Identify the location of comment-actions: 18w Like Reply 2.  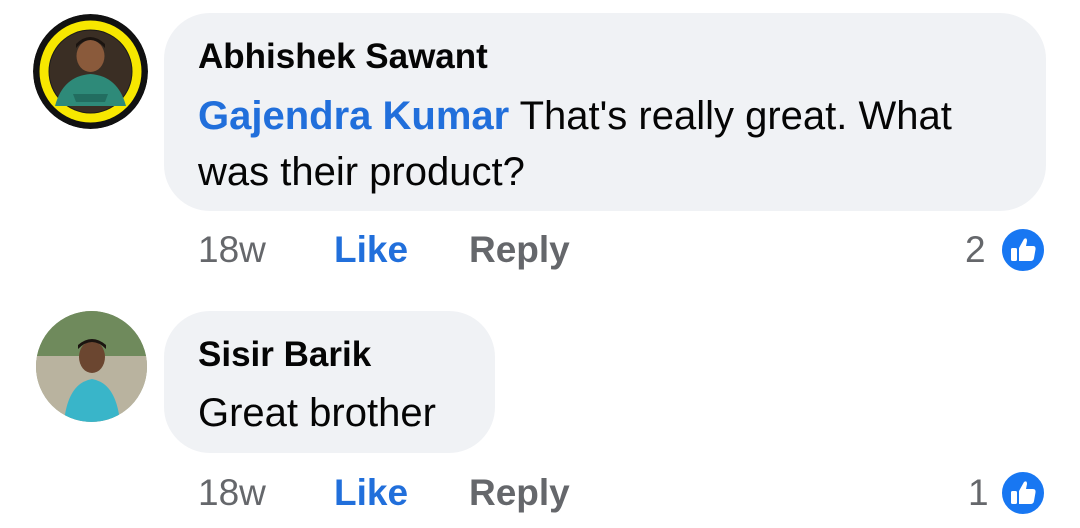
(540, 252).